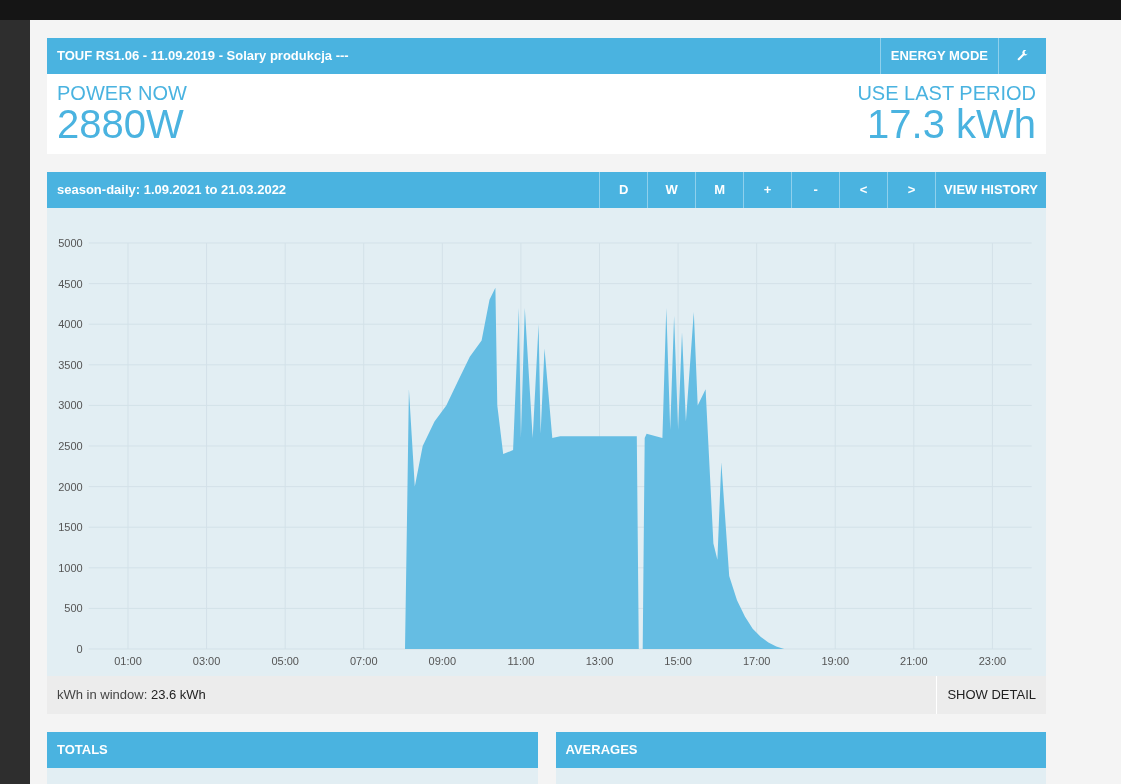 Image resolution: width=1121 pixels, height=784 pixels. What do you see at coordinates (1022, 56) in the screenshot?
I see `wrench-icon` at bounding box center [1022, 56].